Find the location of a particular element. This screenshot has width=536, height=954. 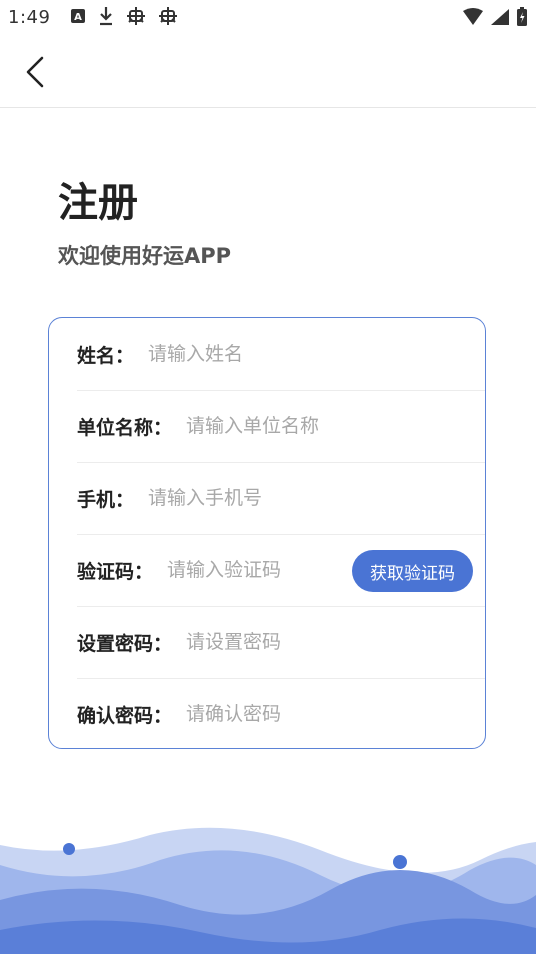

set-password-input is located at coordinates (334, 642).